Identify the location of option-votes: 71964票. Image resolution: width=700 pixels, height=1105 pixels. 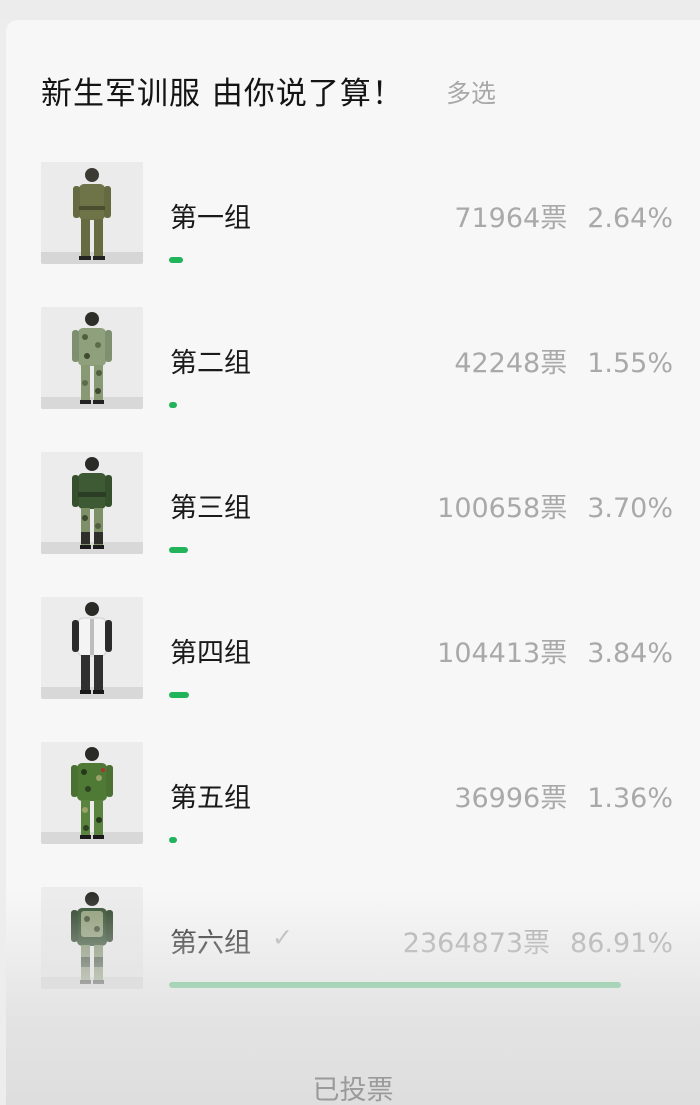
(511, 218).